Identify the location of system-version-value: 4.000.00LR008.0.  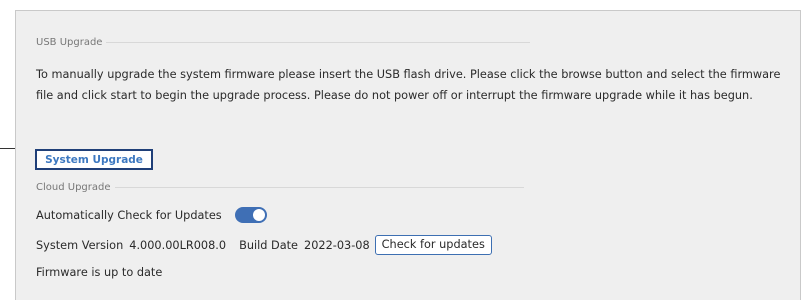
(178, 245).